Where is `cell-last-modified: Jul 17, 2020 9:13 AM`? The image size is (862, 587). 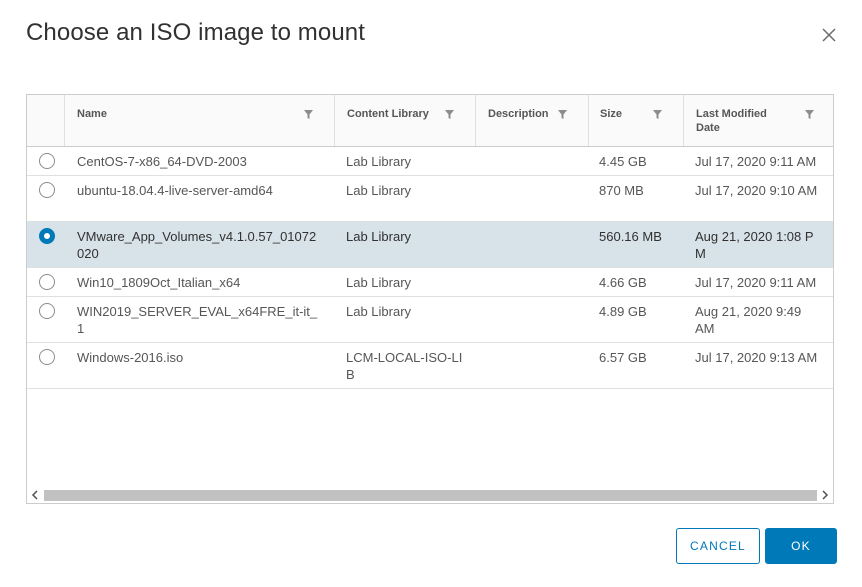 cell-last-modified: Jul 17, 2020 9:13 AM is located at coordinates (756, 357).